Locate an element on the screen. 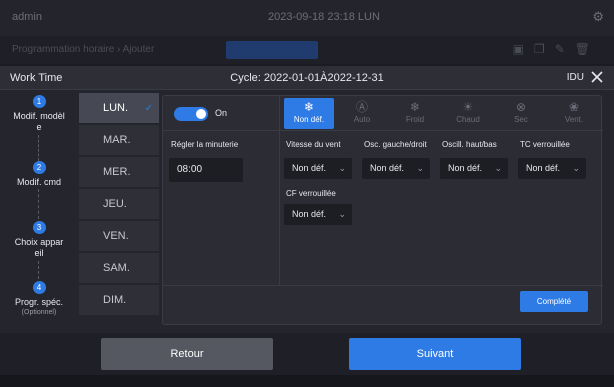 Image resolution: width=614 pixels, height=387 pixels. day-item-mer: MER. is located at coordinates (119, 172).